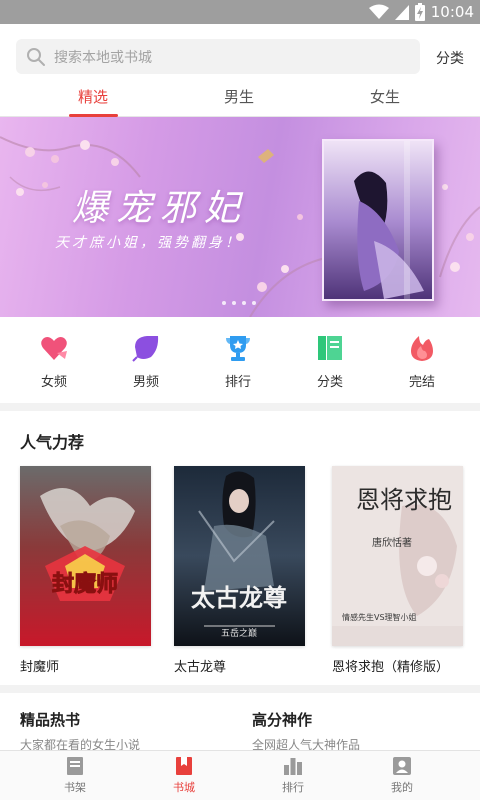  Describe the element at coordinates (85, 584) in the screenshot. I see `book-cover-title: 封魔师` at that location.